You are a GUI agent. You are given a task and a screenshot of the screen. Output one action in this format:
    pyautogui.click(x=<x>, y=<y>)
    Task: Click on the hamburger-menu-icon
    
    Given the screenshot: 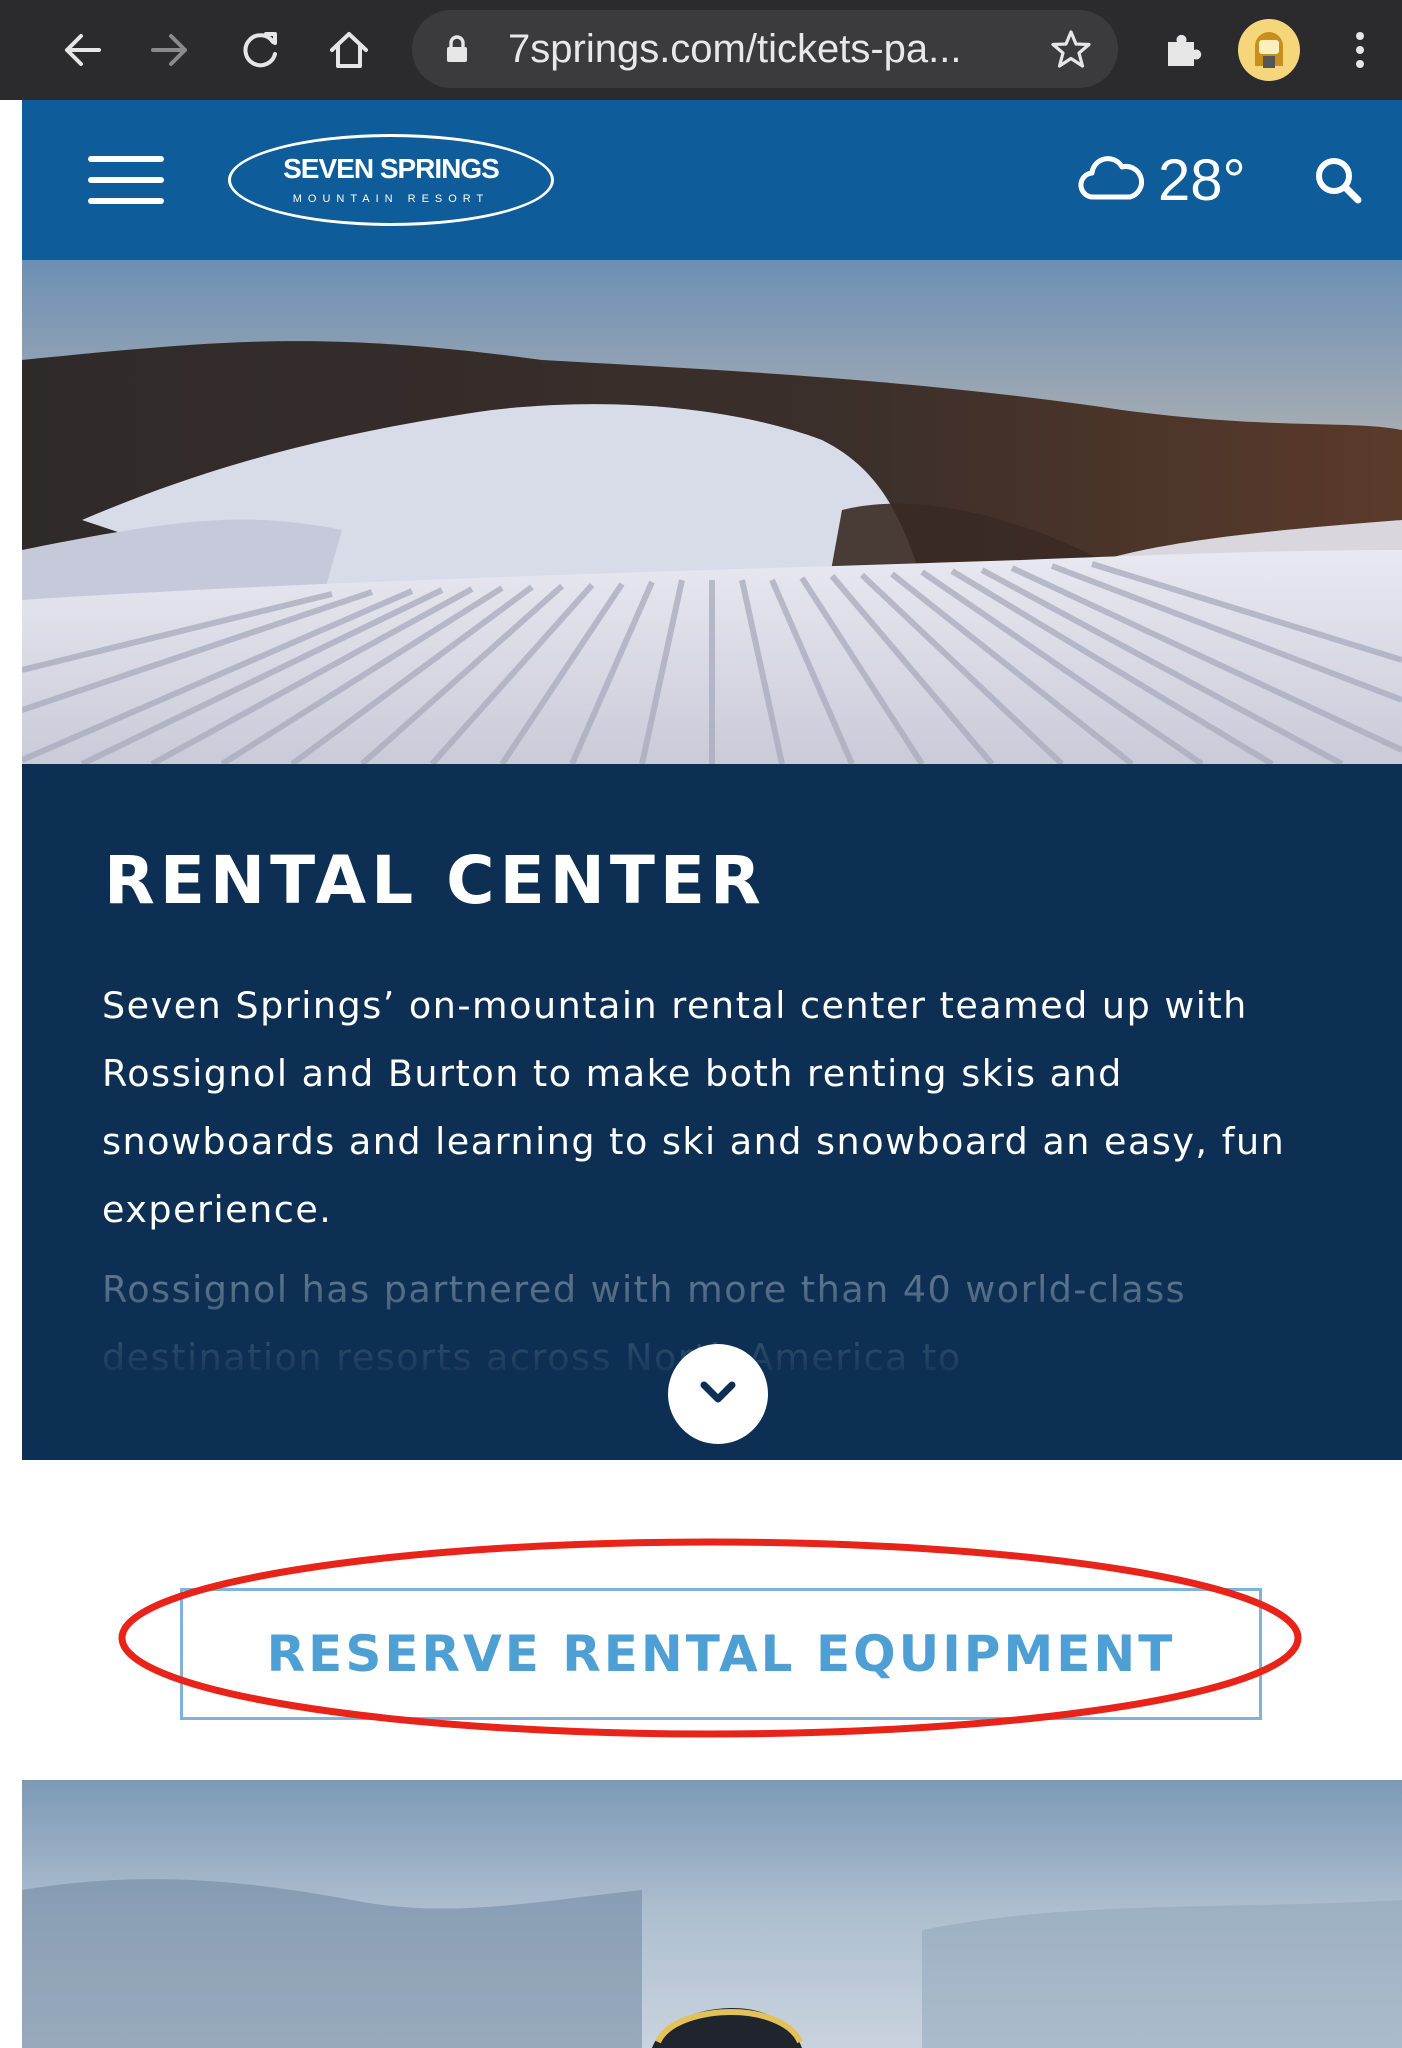 What is the action you would take?
    pyautogui.click(x=126, y=180)
    